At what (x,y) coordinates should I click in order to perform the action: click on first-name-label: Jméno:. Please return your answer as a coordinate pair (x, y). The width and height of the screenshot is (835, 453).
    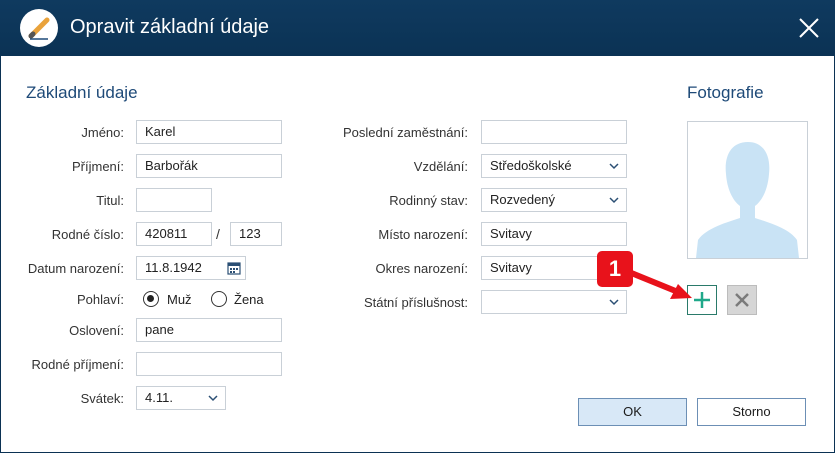
    Looking at the image, I should click on (102, 132).